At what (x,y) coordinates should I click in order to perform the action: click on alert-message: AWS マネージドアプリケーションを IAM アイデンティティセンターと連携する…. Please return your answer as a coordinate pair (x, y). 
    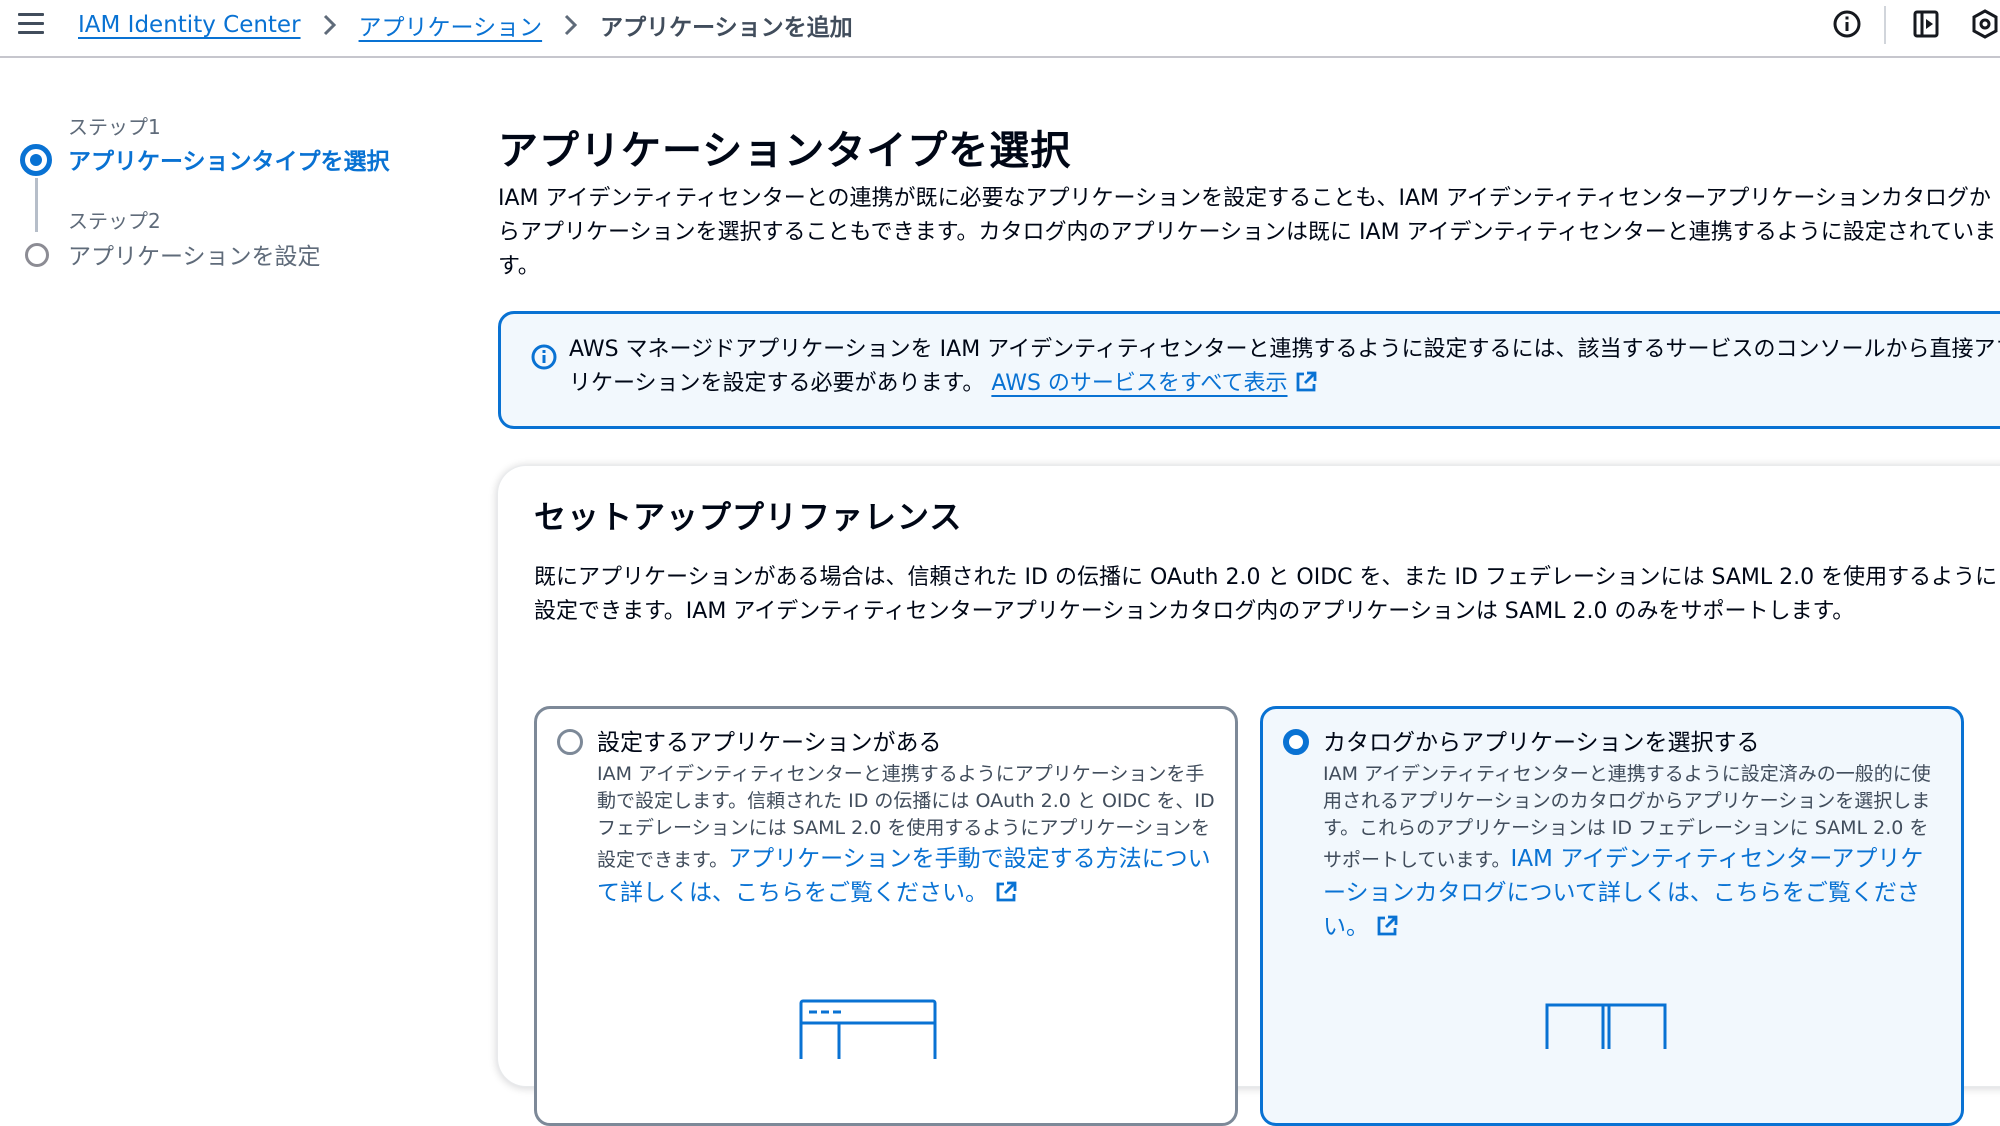
    Looking at the image, I should click on (1284, 367).